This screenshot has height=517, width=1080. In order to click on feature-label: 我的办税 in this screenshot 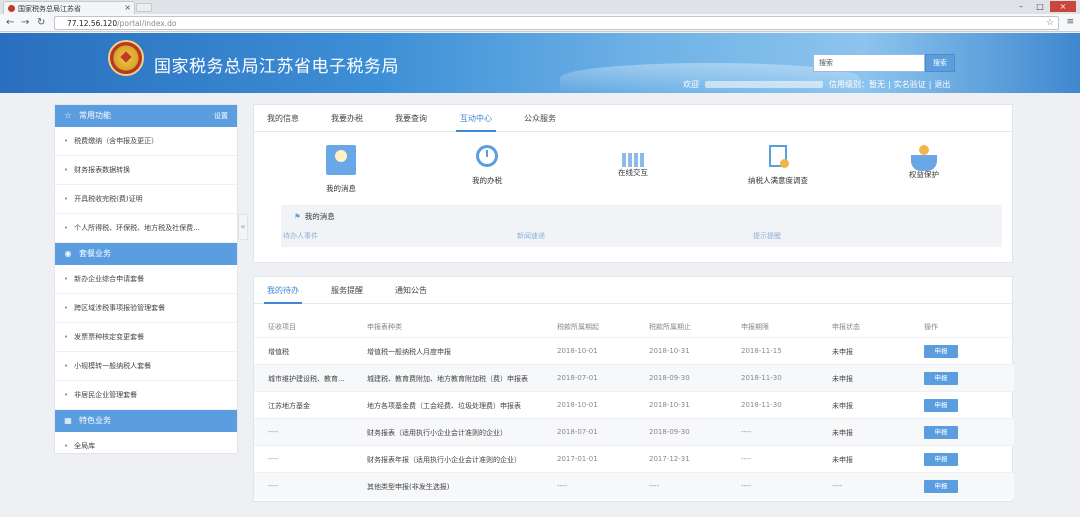, I will do `click(487, 180)`.